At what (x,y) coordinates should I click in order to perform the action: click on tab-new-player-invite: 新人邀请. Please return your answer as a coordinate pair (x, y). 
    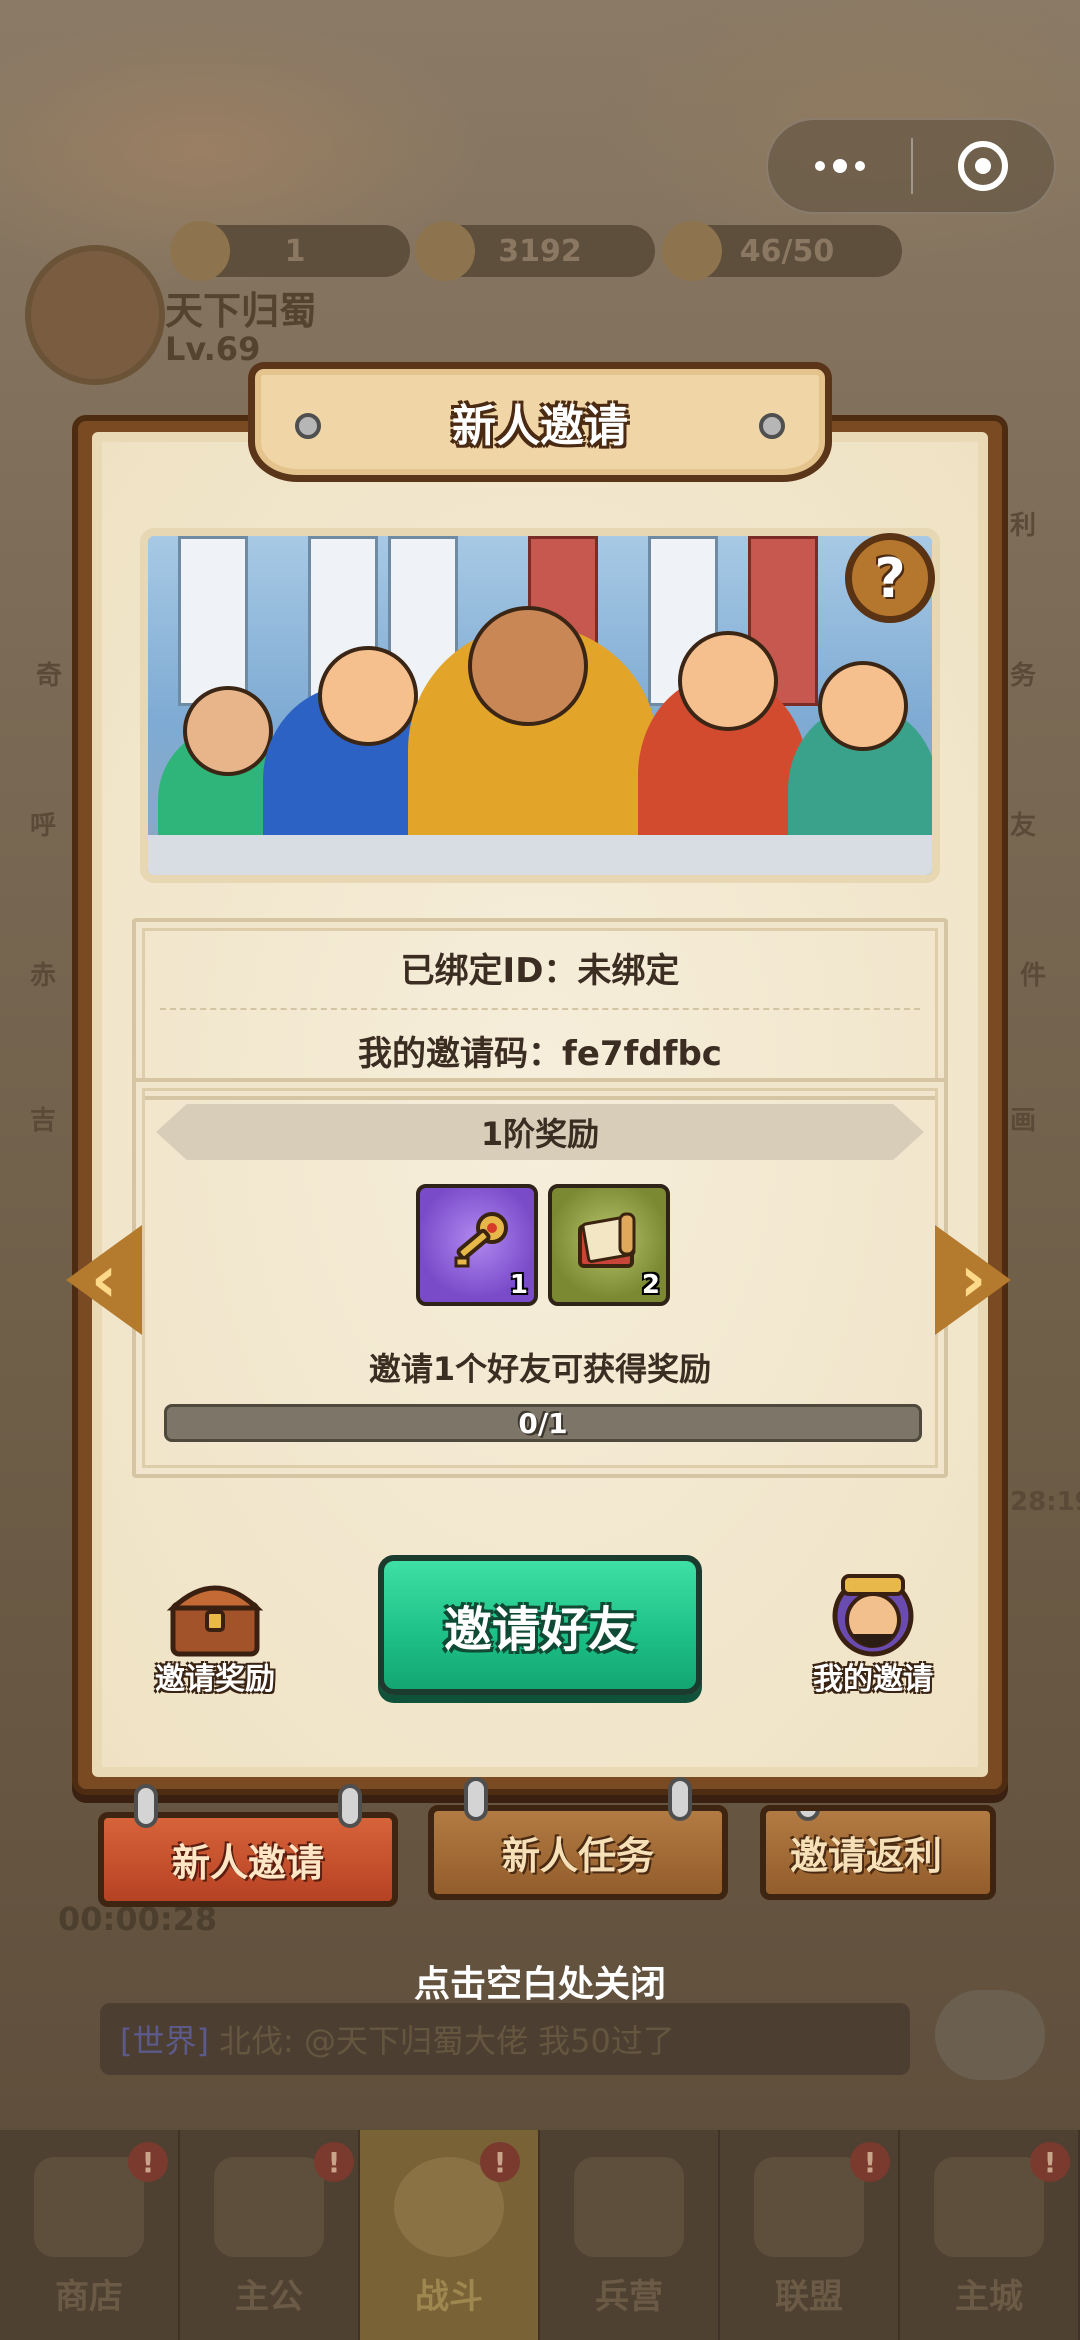
    Looking at the image, I should click on (248, 1845).